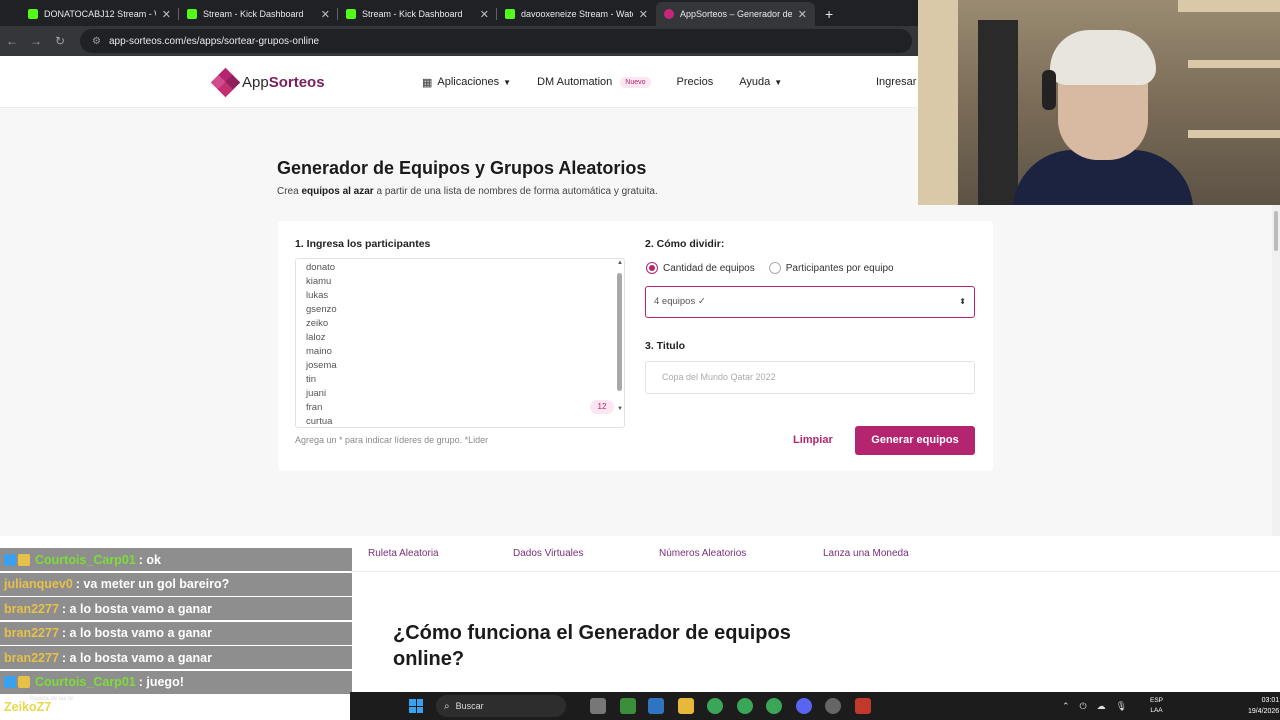 Image resolution: width=1280 pixels, height=720 pixels. I want to click on page-scrollbar, so click(1276, 370).